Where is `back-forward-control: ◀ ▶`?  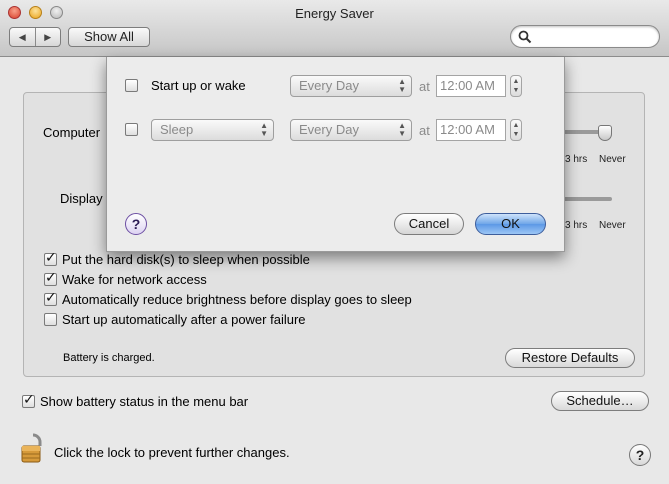
back-forward-control: ◀ ▶ is located at coordinates (35, 37).